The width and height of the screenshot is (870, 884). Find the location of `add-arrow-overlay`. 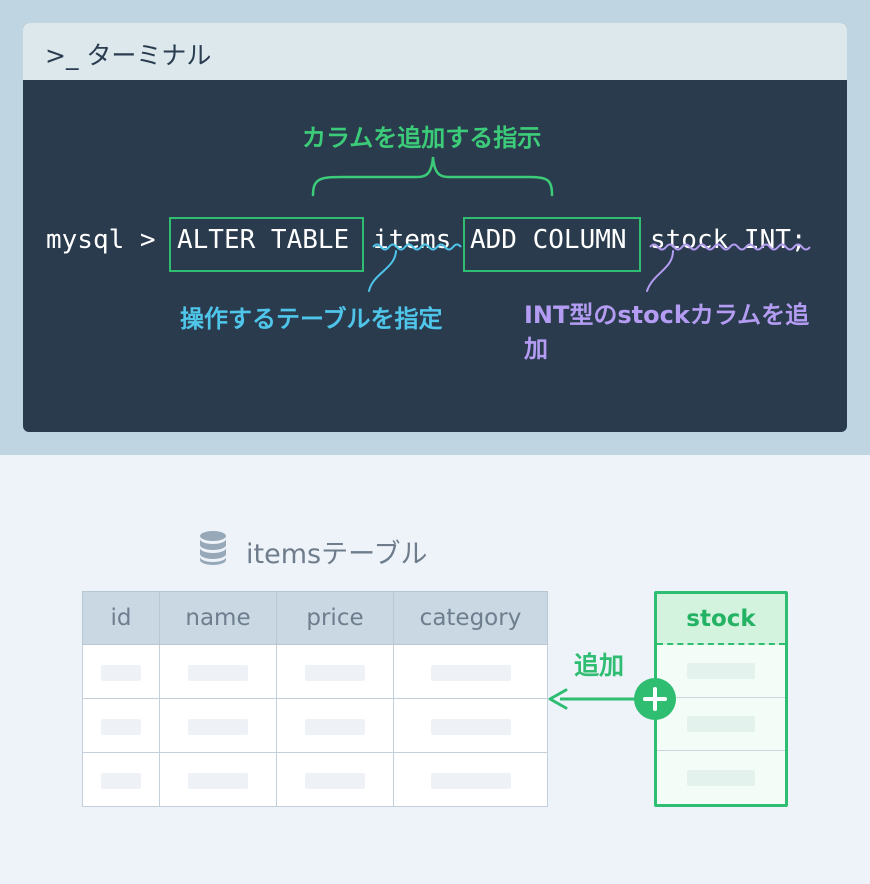

add-arrow-overlay is located at coordinates (612, 699).